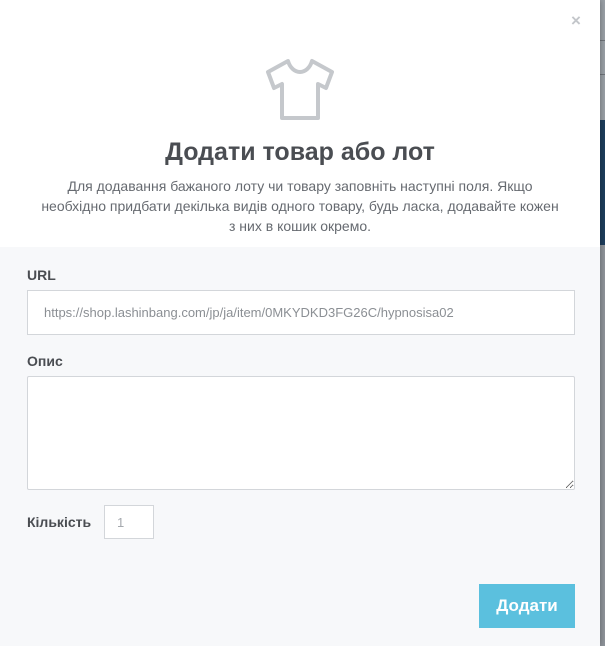  Describe the element at coordinates (576, 20) in the screenshot. I see `close-icon: ×` at that location.